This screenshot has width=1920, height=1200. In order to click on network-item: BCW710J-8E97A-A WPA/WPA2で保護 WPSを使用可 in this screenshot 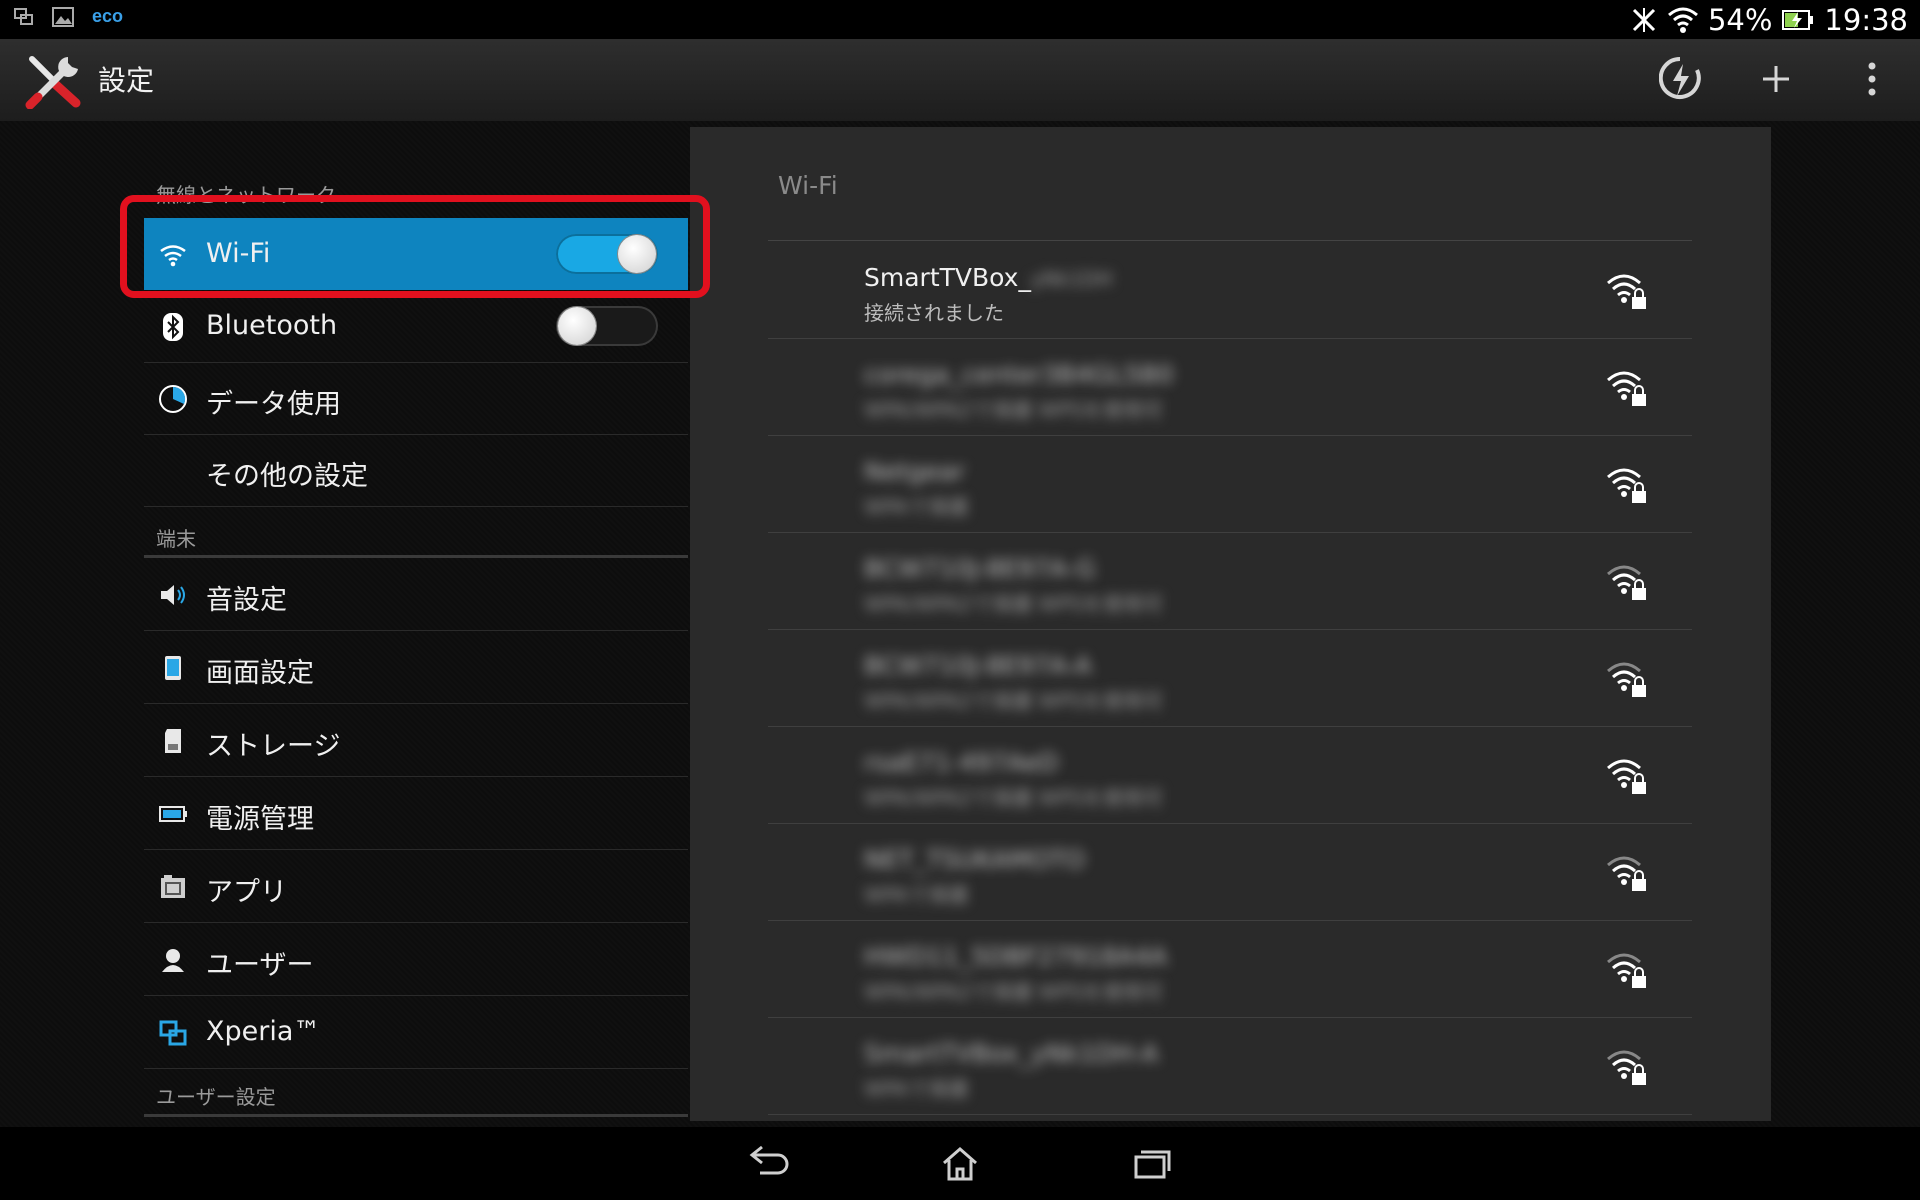, I will do `click(1230, 678)`.